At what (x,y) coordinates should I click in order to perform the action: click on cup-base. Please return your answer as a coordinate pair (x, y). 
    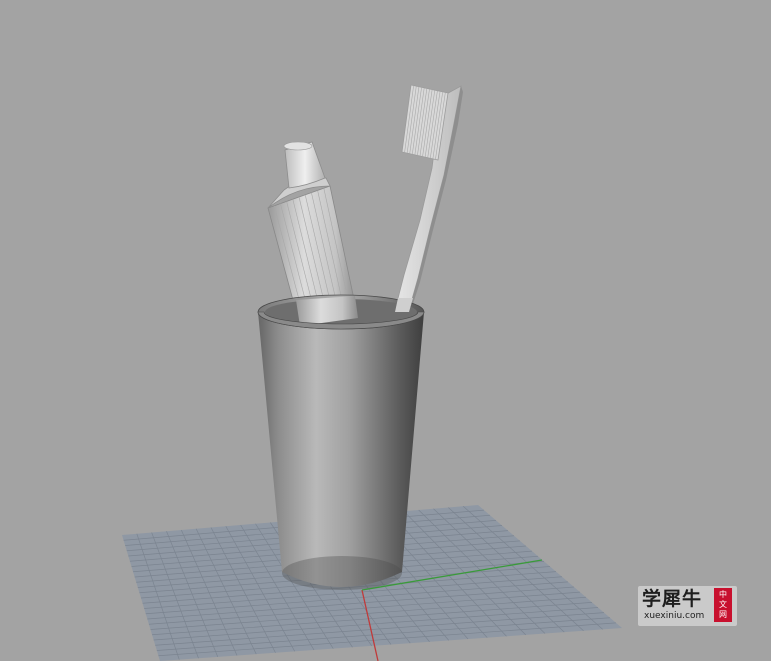
    Looking at the image, I should click on (342, 573).